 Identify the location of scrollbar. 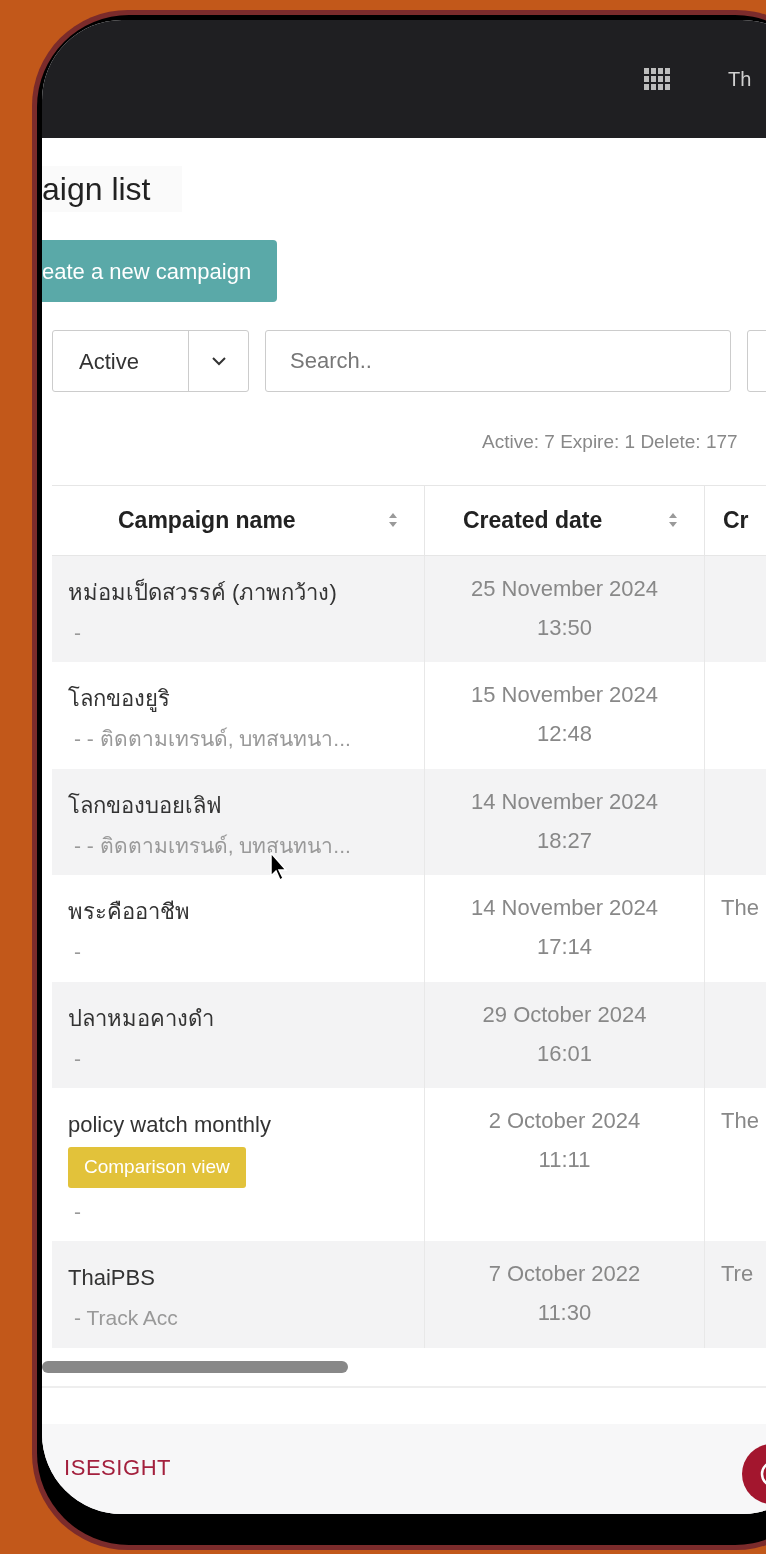
(195, 1366).